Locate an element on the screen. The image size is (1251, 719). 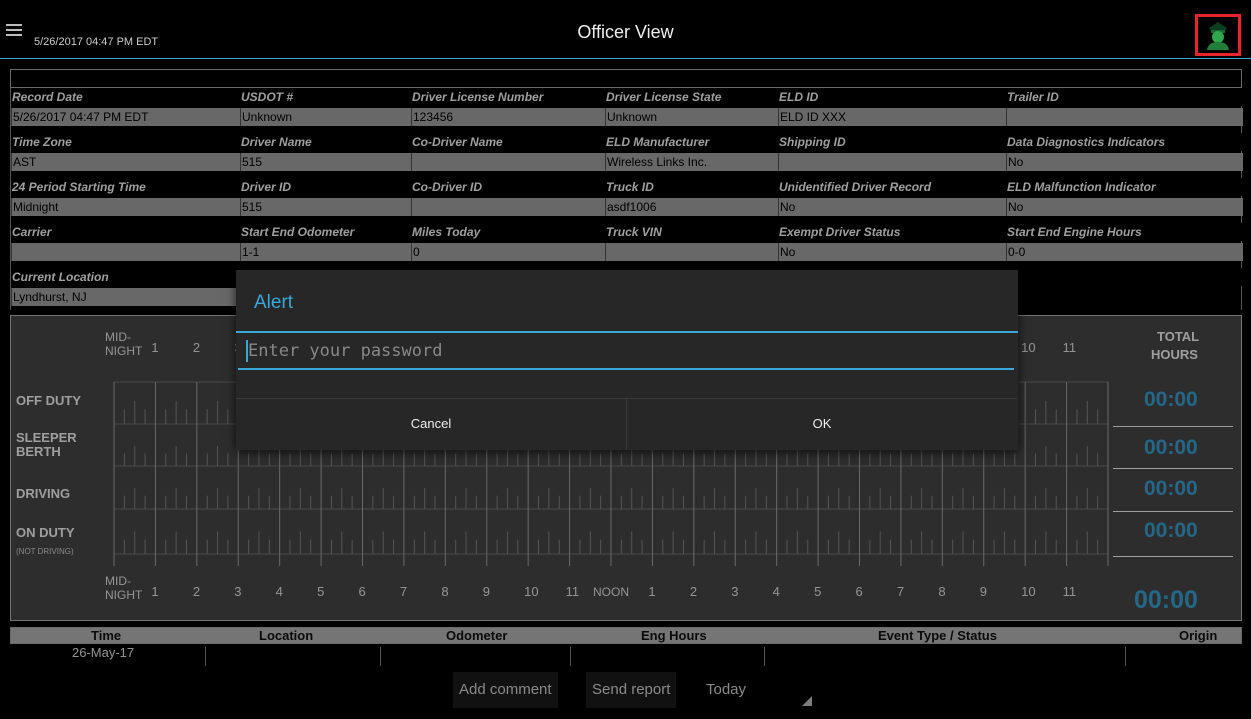
password-input: Enter your password is located at coordinates (626, 353).